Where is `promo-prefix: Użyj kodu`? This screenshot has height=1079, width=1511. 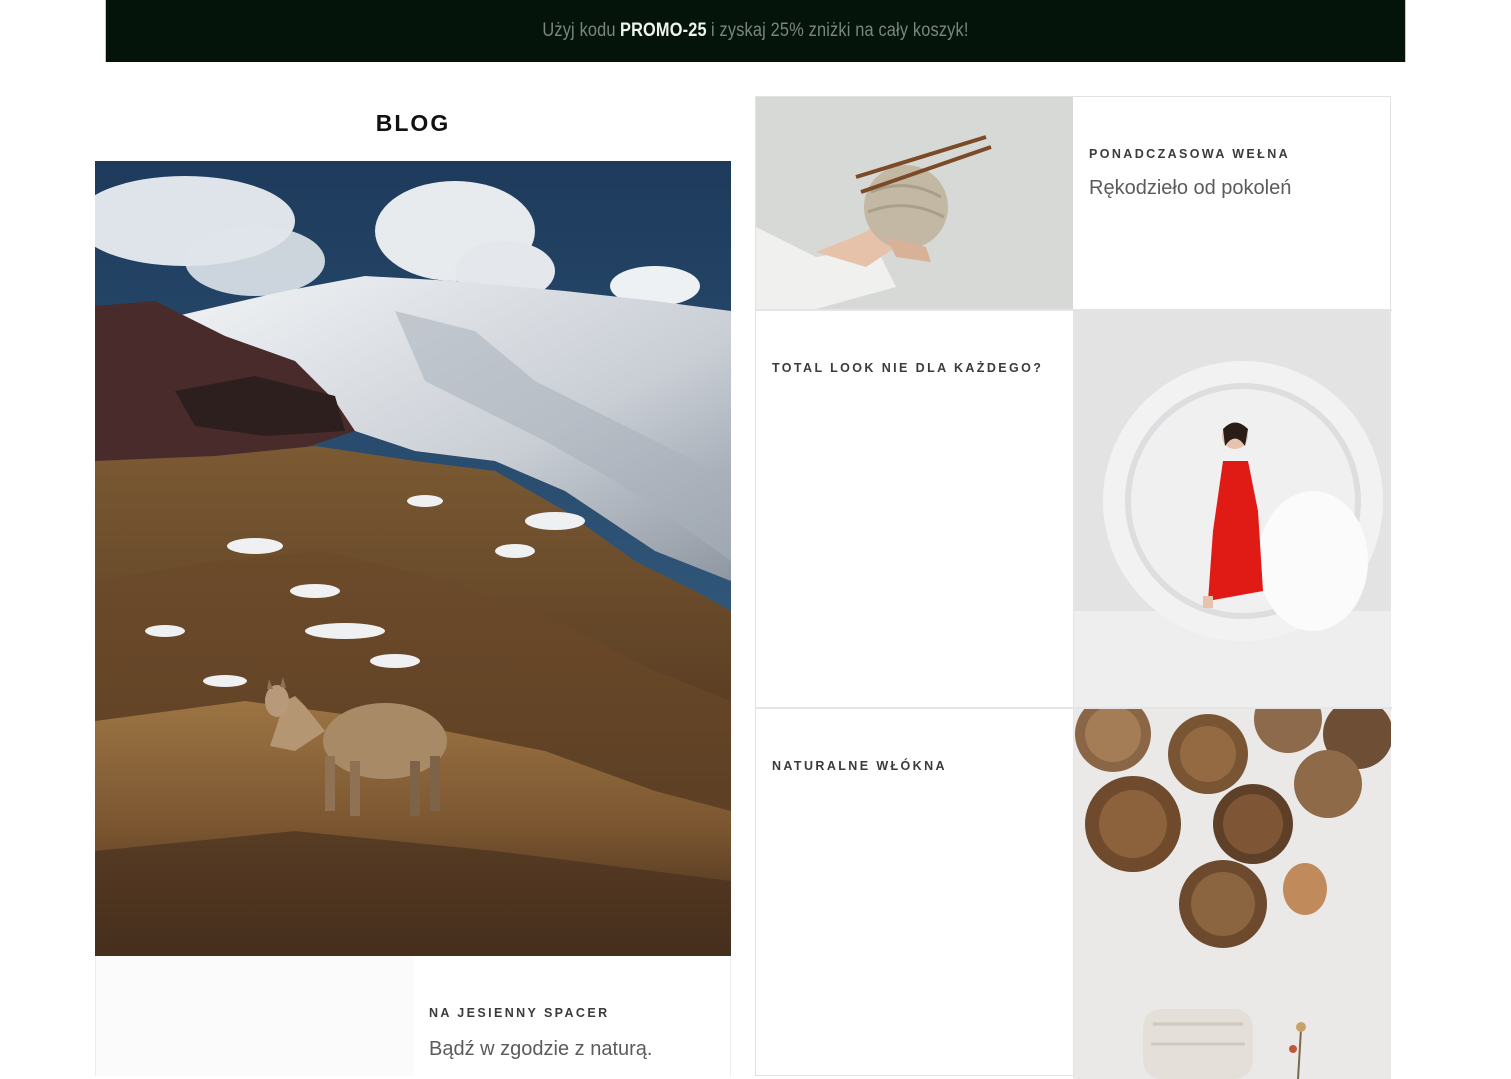 promo-prefix: Użyj kodu is located at coordinates (579, 30).